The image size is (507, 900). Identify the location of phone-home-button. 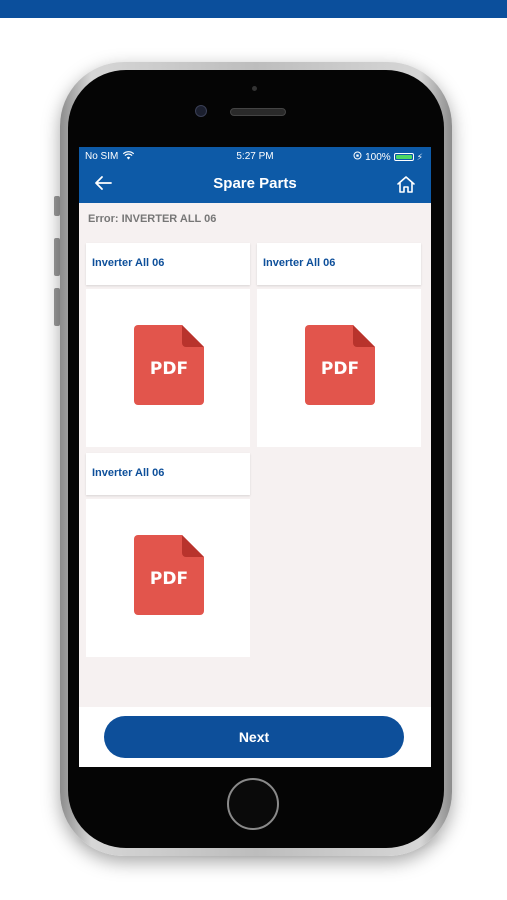
(253, 804).